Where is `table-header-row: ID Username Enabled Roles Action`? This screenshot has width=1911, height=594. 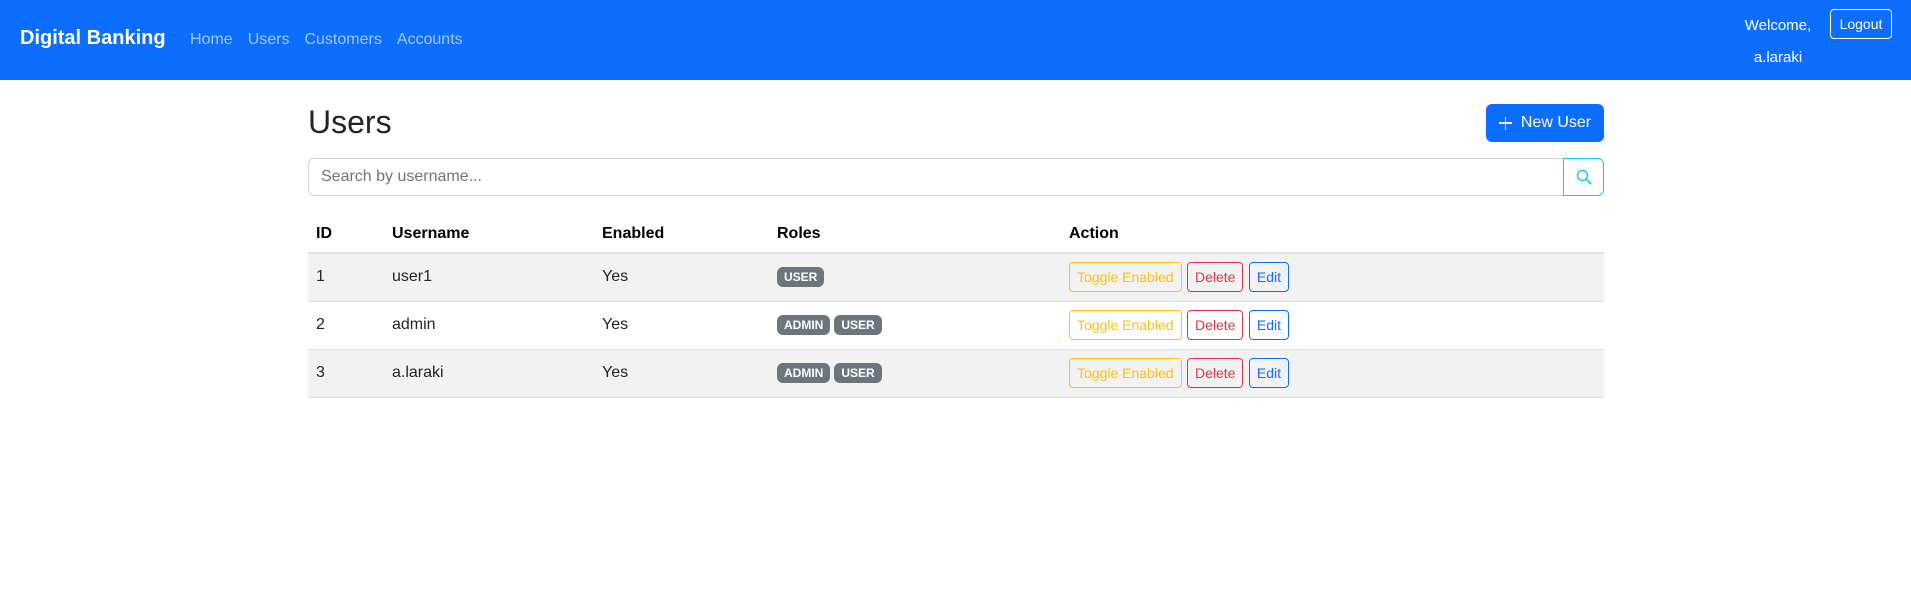
table-header-row: ID Username Enabled Roles Action is located at coordinates (956, 235).